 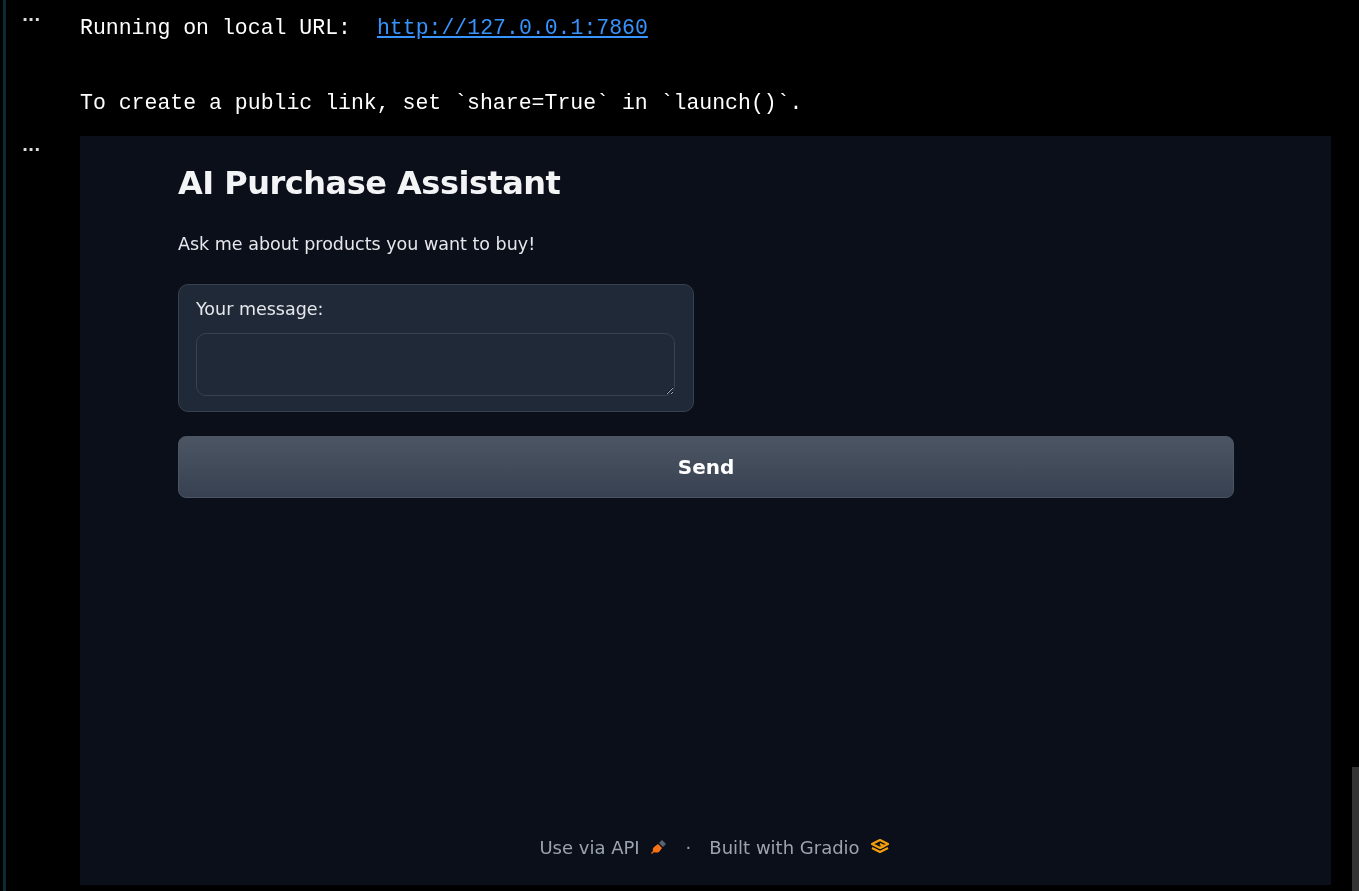 I want to click on message-input-field, so click(x=435, y=364).